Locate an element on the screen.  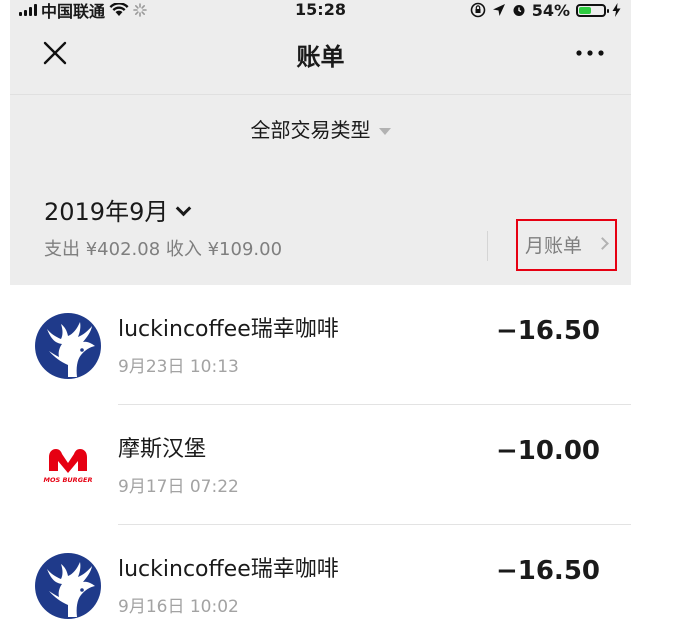
rotation-lock-icon is located at coordinates (478, 10).